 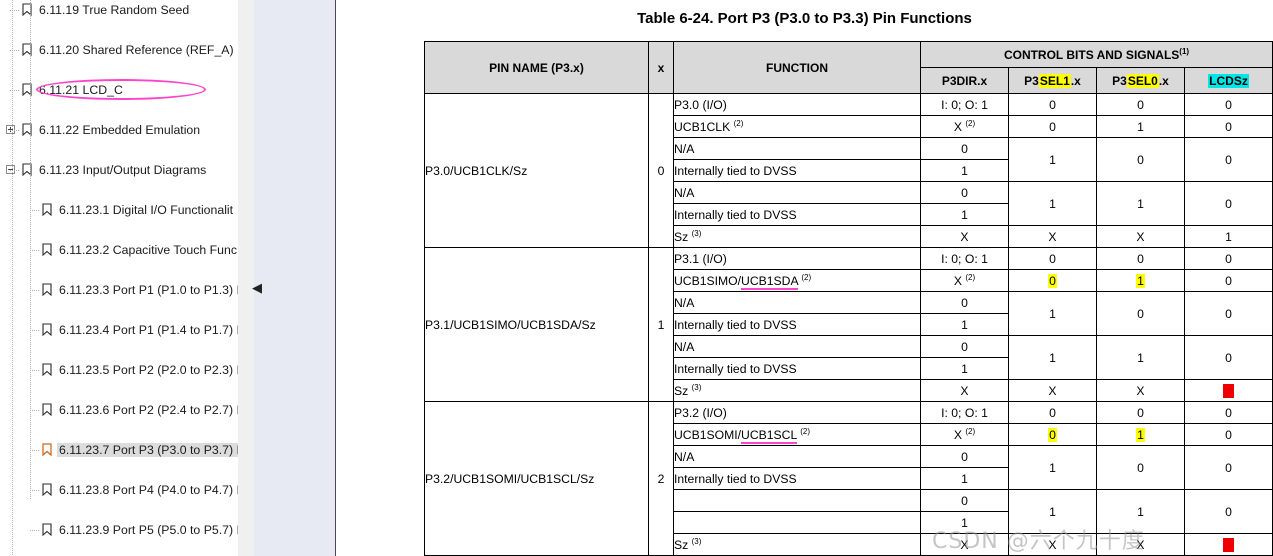 What do you see at coordinates (119, 250) in the screenshot?
I see `sidebar-item-6-11-23-2: 6.11.23.2 Capacitive Touch Func` at bounding box center [119, 250].